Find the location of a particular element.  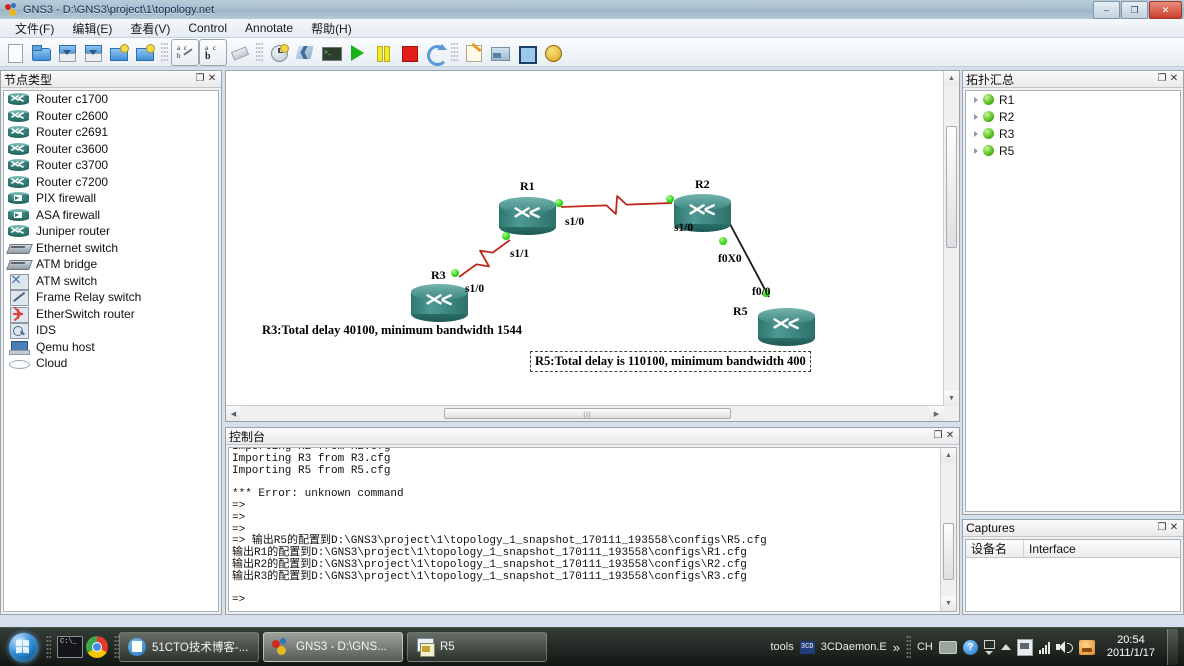

scroll-left-arrow-icon: ◀ is located at coordinates (233, 413).